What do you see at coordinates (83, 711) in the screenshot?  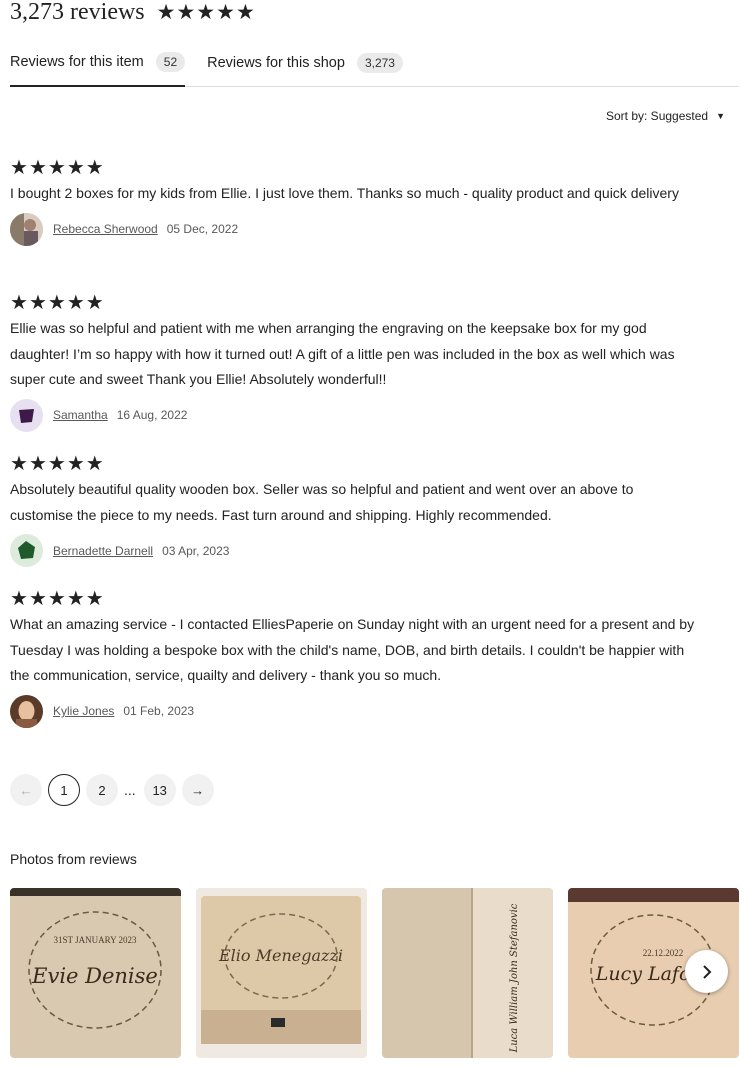 I see `review-author-link: Kylie Jones` at bounding box center [83, 711].